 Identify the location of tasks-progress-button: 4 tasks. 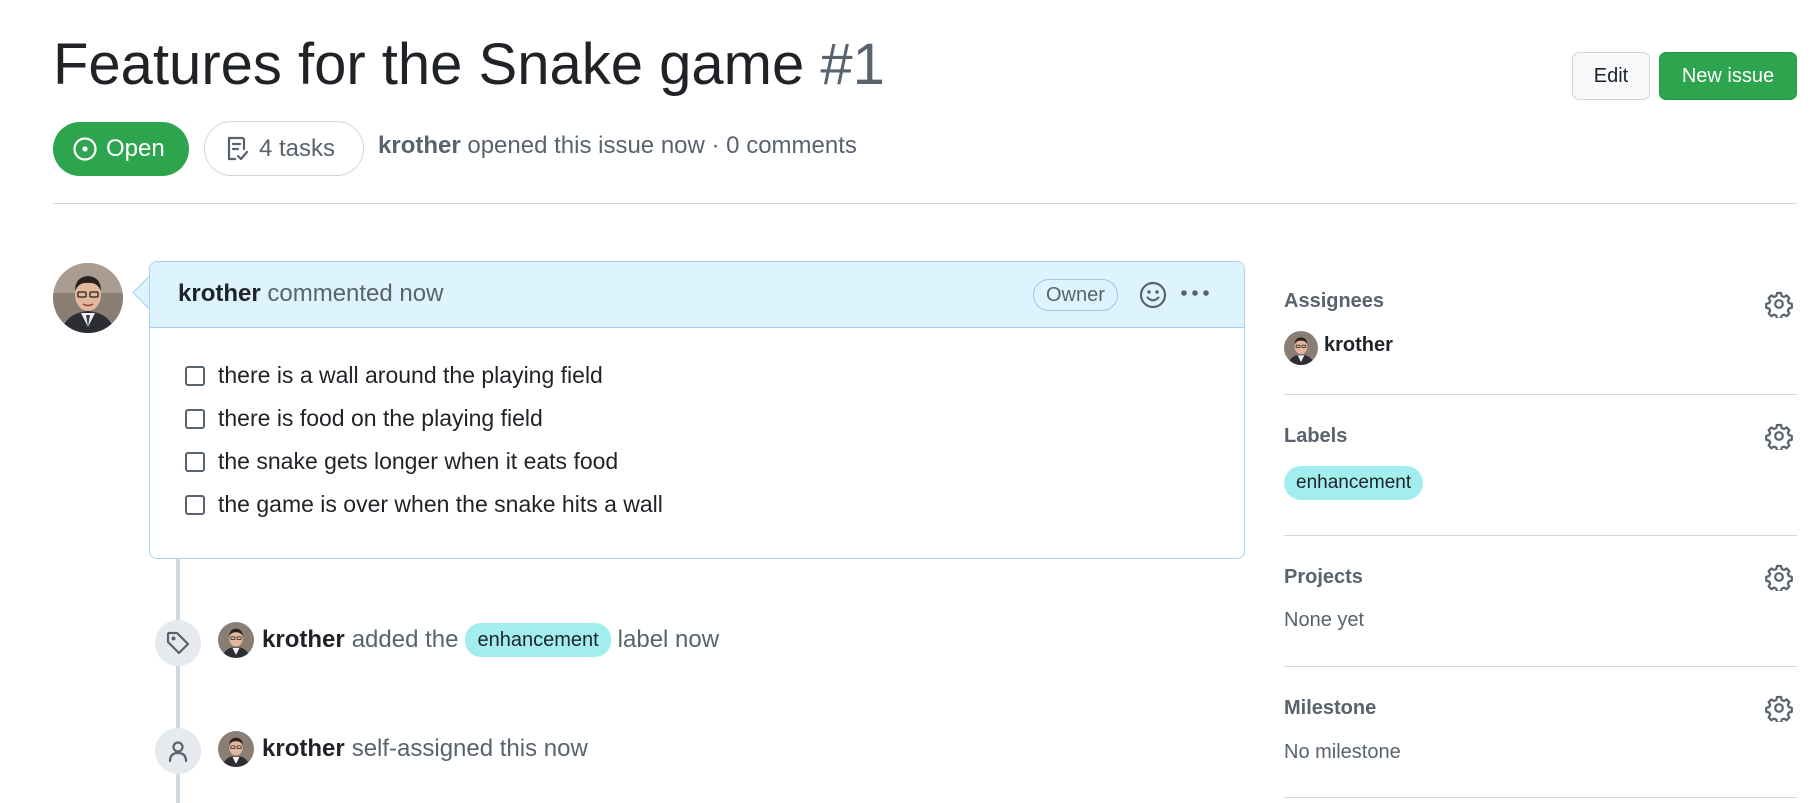
(284, 148).